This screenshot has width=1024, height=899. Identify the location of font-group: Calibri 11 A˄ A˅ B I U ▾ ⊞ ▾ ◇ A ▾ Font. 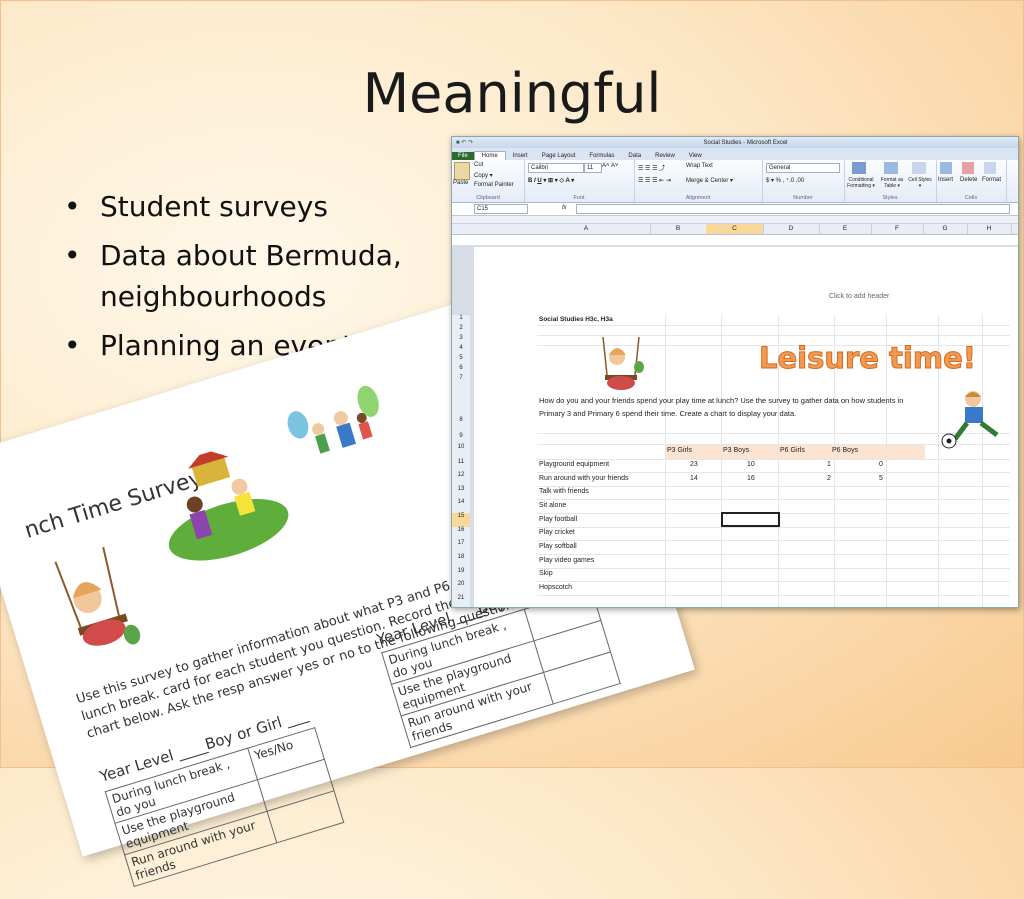
(579, 181).